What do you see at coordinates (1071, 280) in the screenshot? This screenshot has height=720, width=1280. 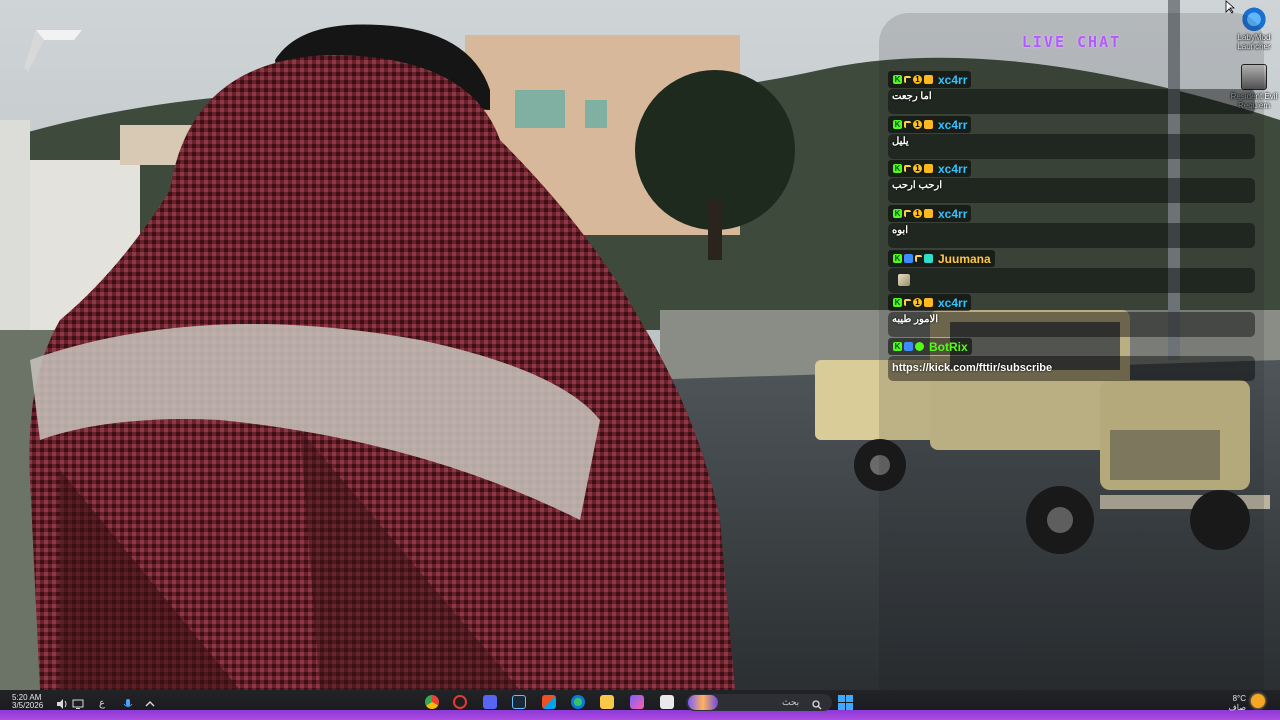 I see `chat-message-body` at bounding box center [1071, 280].